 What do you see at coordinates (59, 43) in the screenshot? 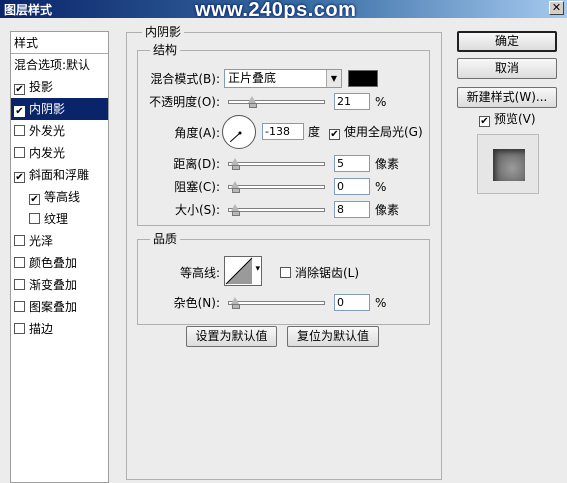
I see `styles-list-header: 样式` at bounding box center [59, 43].